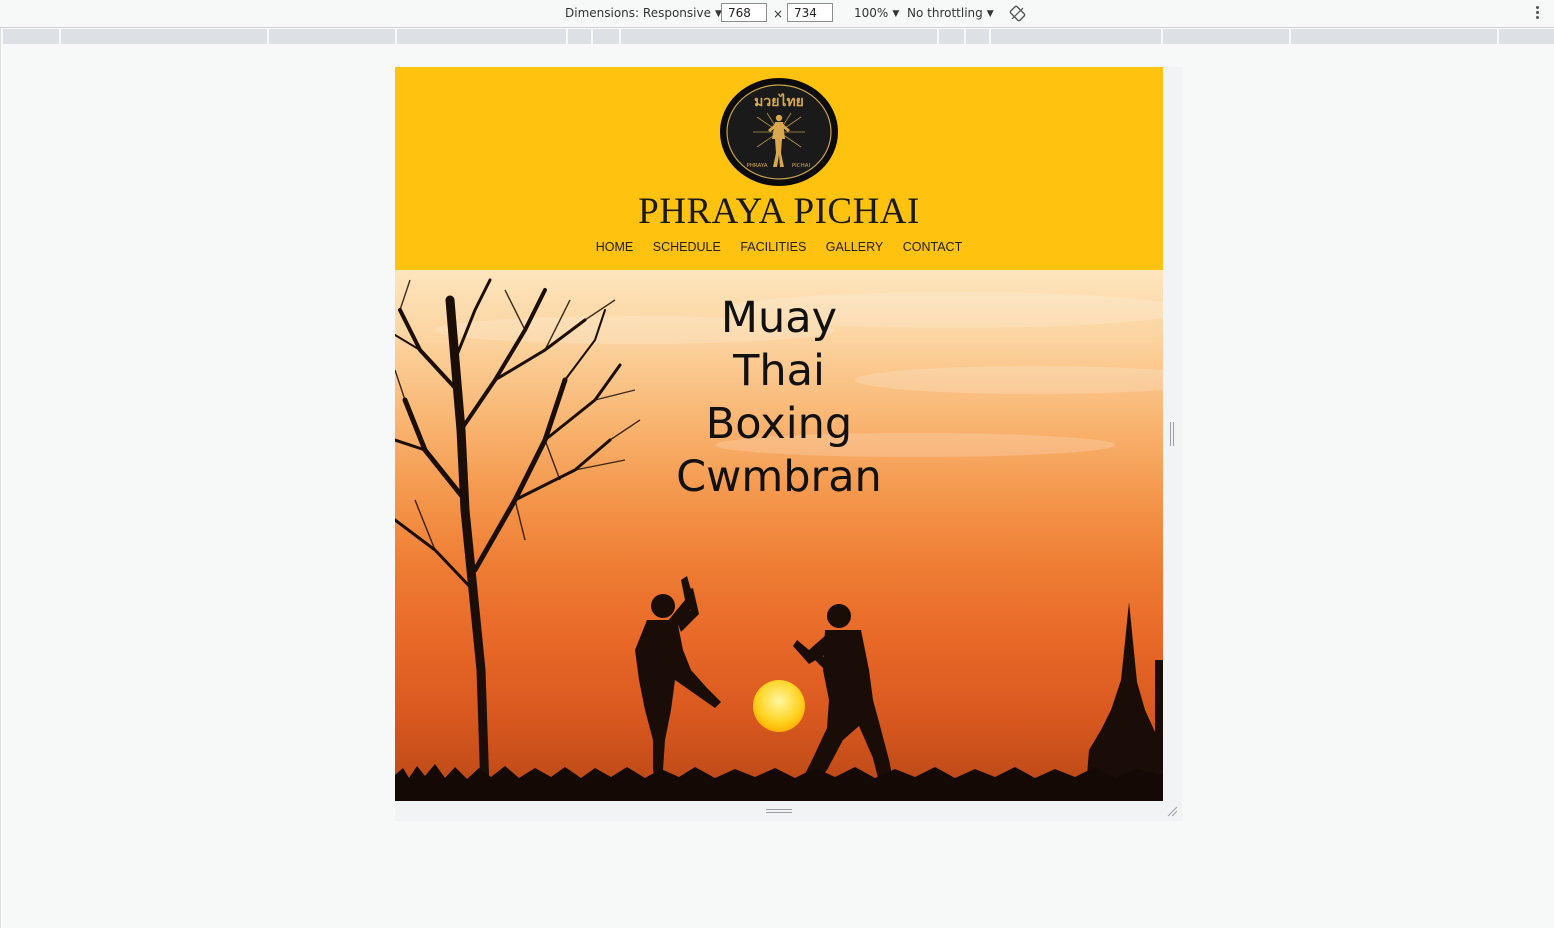  I want to click on width-input, so click(744, 12).